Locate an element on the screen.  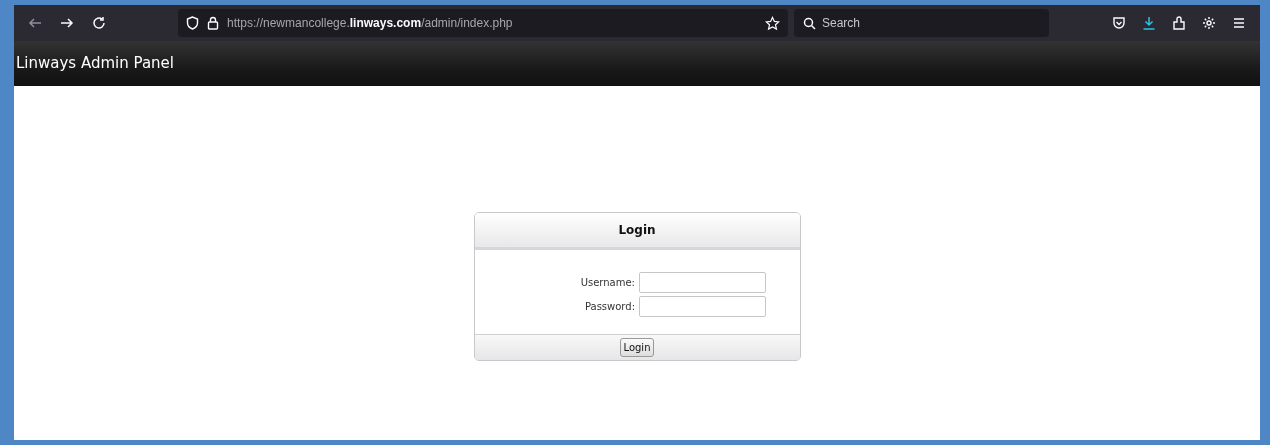
field-label: Username: is located at coordinates (607, 282).